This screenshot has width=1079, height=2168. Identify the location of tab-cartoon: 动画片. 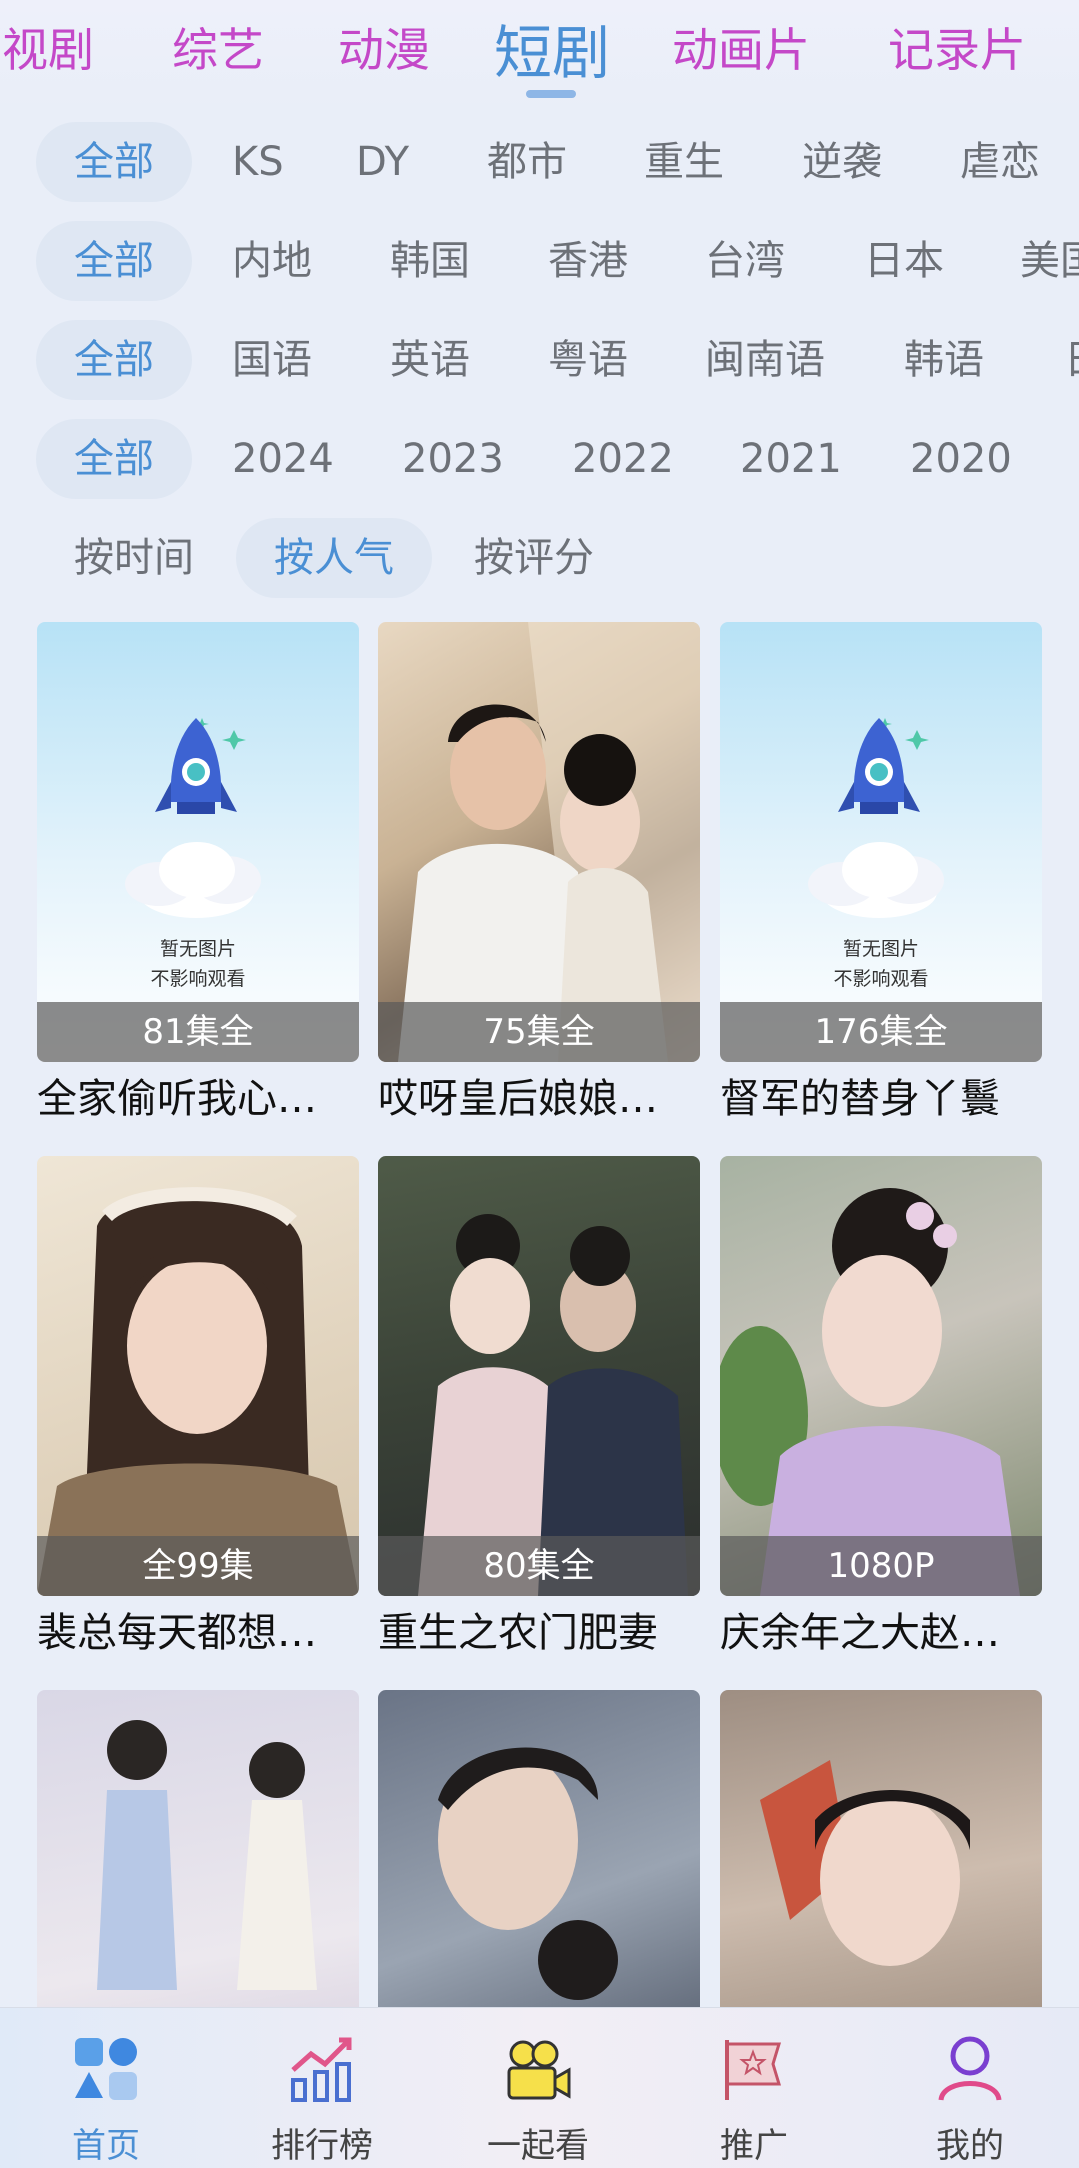
(741, 47).